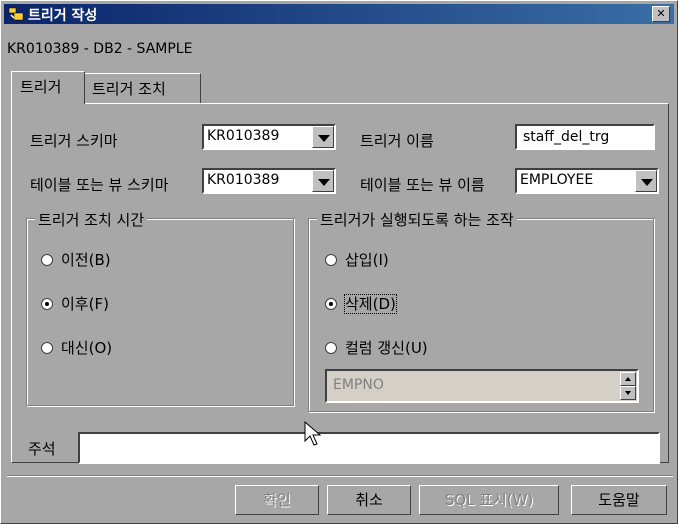  I want to click on table-schema-select: KR010389, so click(269, 181).